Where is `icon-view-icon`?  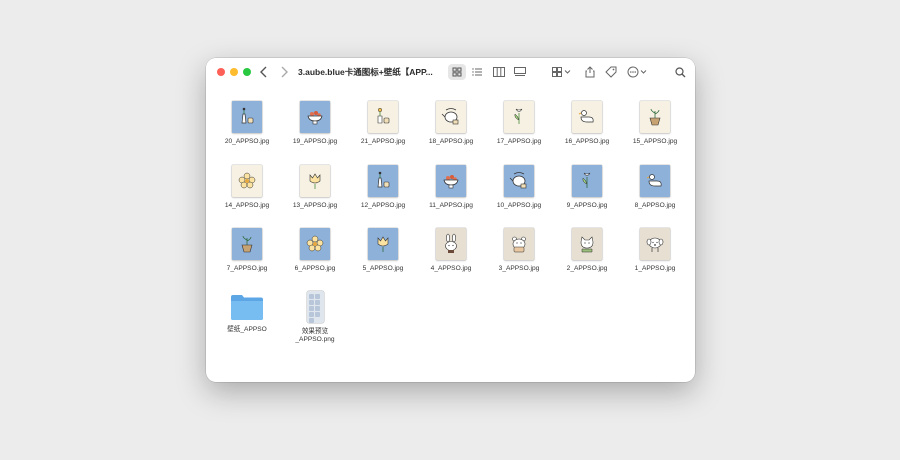
icon-view-icon is located at coordinates (457, 72).